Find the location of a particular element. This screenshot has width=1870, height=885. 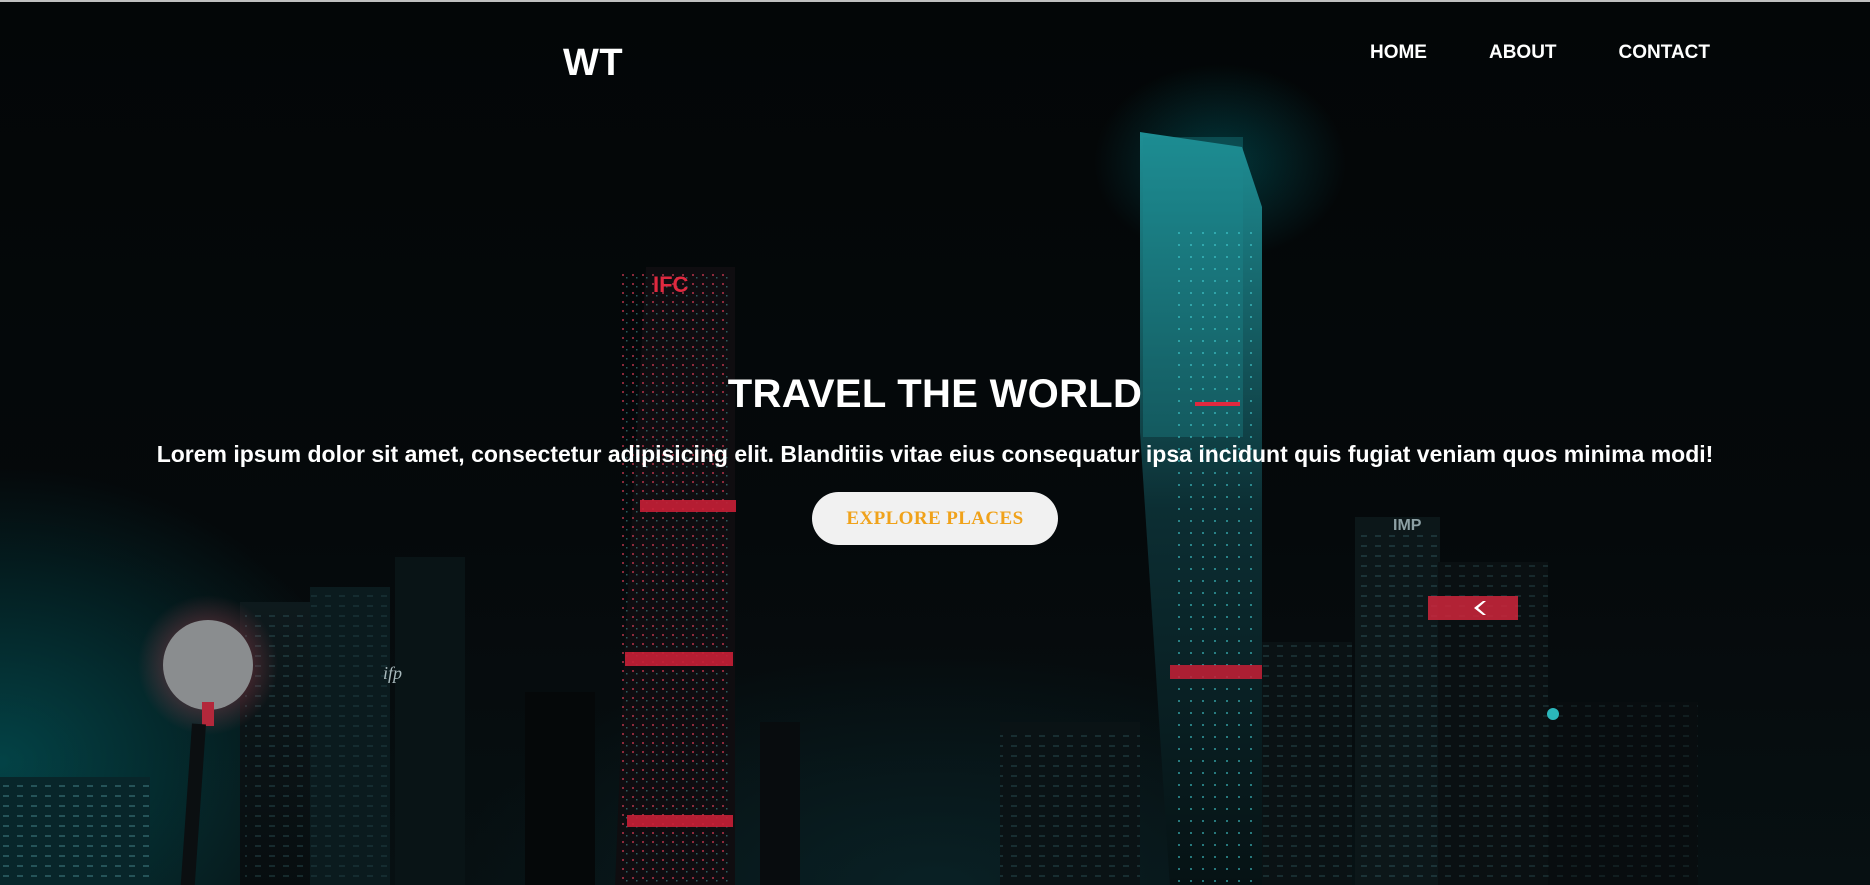

explore-places-button: EXPLORE PLACES is located at coordinates (935, 518).